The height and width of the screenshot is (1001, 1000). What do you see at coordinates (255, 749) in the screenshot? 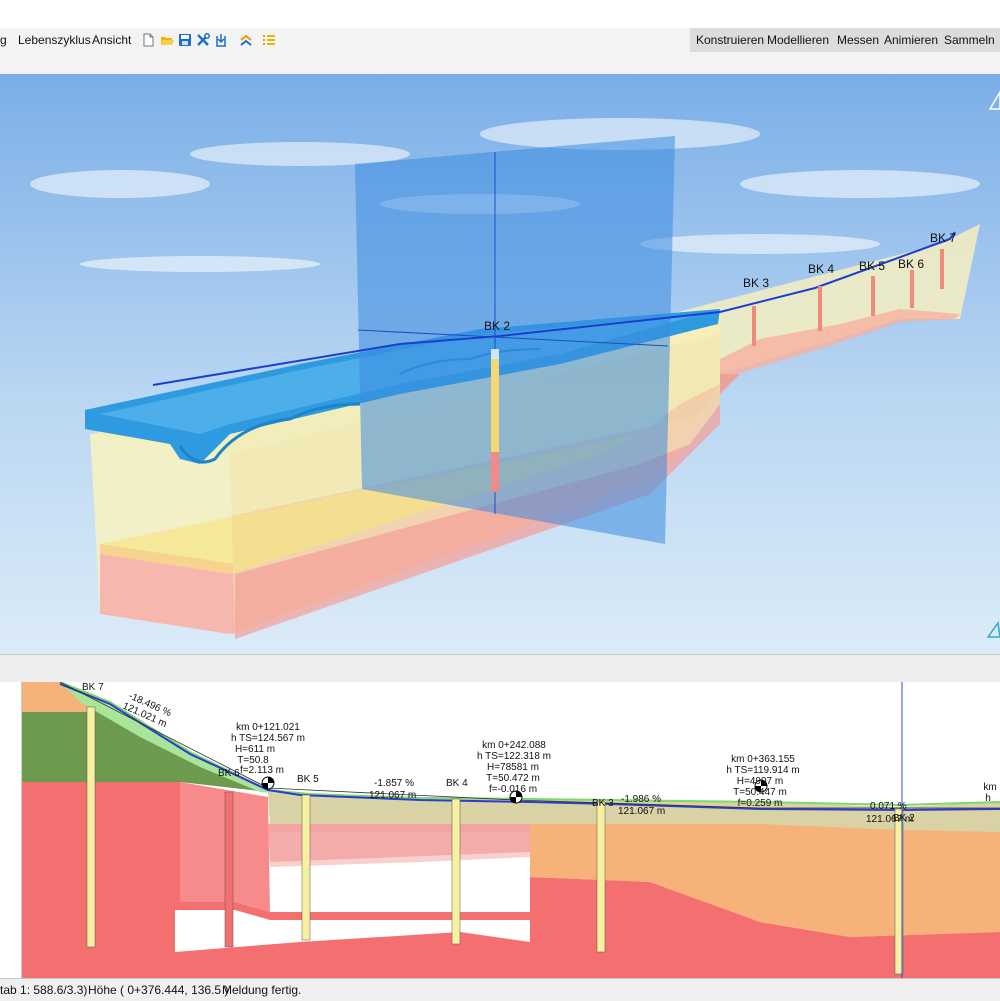
I see `station-1-h: H=611 m` at bounding box center [255, 749].